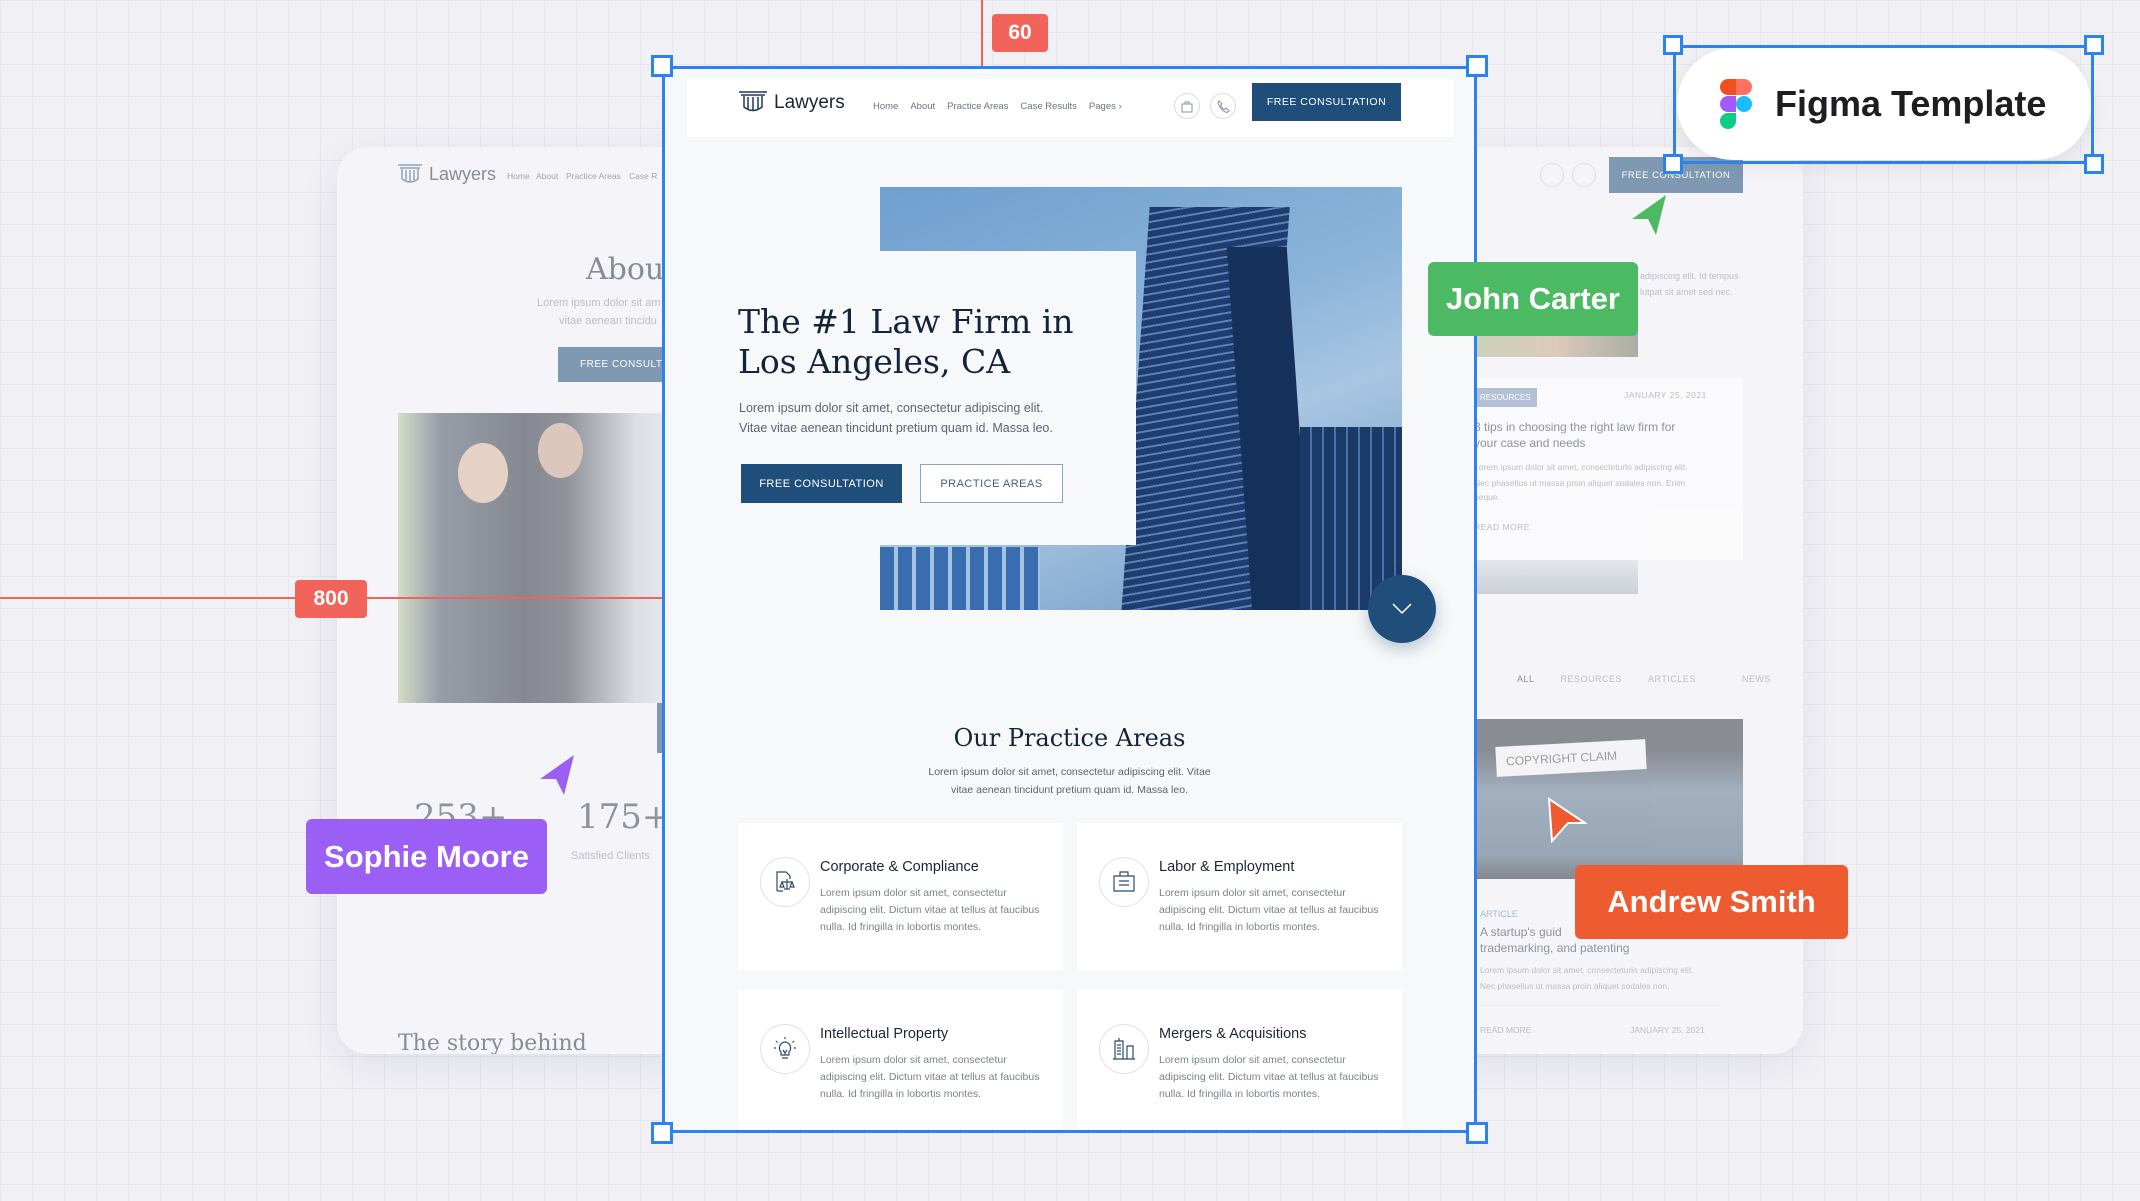 This screenshot has height=1201, width=2140. Describe the element at coordinates (991, 483) in the screenshot. I see `practice-areas-button: PRACTICE AREAS` at that location.